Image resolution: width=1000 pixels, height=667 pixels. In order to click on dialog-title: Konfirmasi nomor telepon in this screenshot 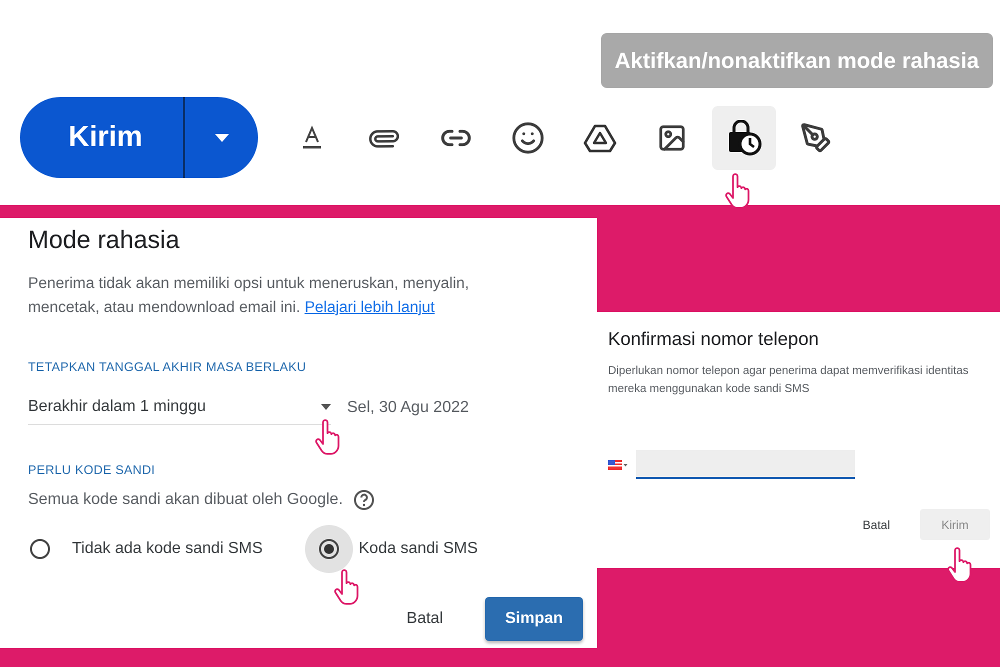, I will do `click(714, 339)`.